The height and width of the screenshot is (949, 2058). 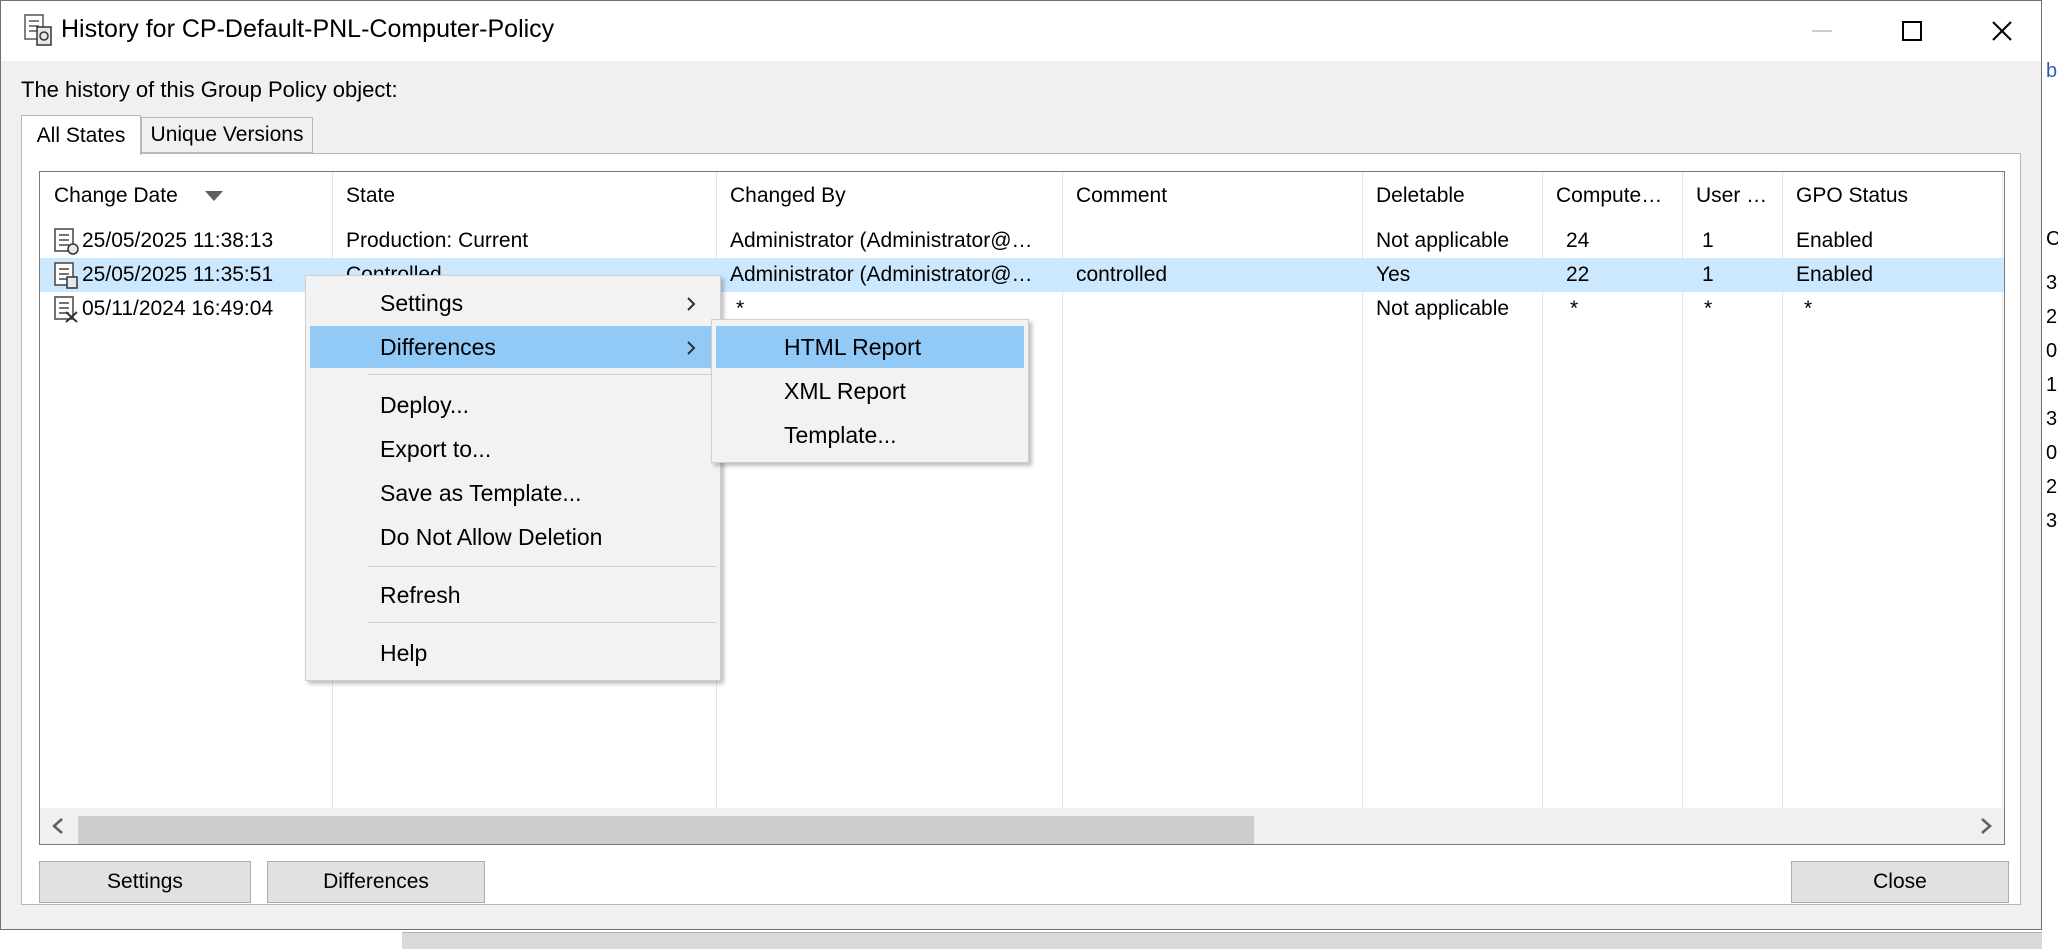 What do you see at coordinates (209, 90) in the screenshot?
I see `history-description: The history of this Group Policy object:` at bounding box center [209, 90].